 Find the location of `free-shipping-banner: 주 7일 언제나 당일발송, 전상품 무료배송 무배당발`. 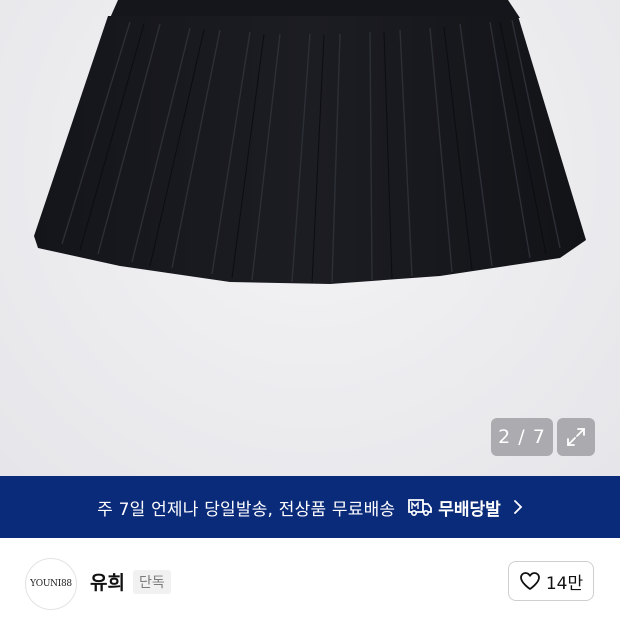

free-shipping-banner: 주 7일 언제나 당일발송, 전상품 무료배송 무배당발 is located at coordinates (310, 507).